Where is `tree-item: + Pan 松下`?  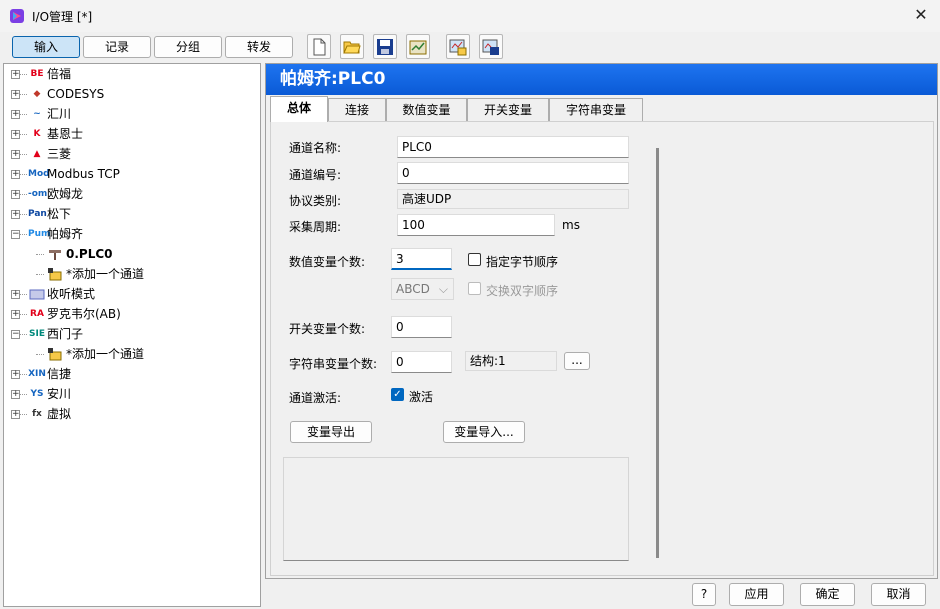
tree-item: + Pan 松下 is located at coordinates (129, 214).